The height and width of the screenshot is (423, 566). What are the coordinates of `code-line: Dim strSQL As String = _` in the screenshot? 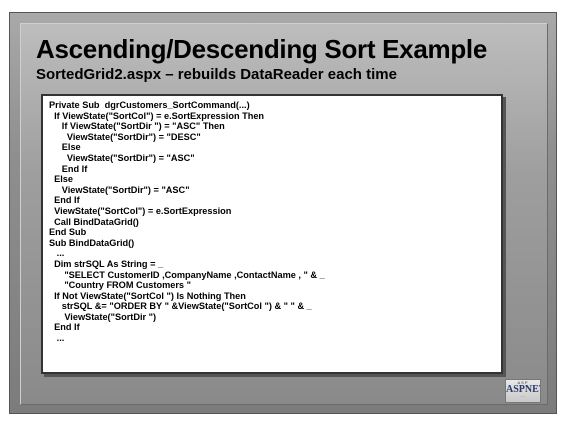 It's located at (106, 263).